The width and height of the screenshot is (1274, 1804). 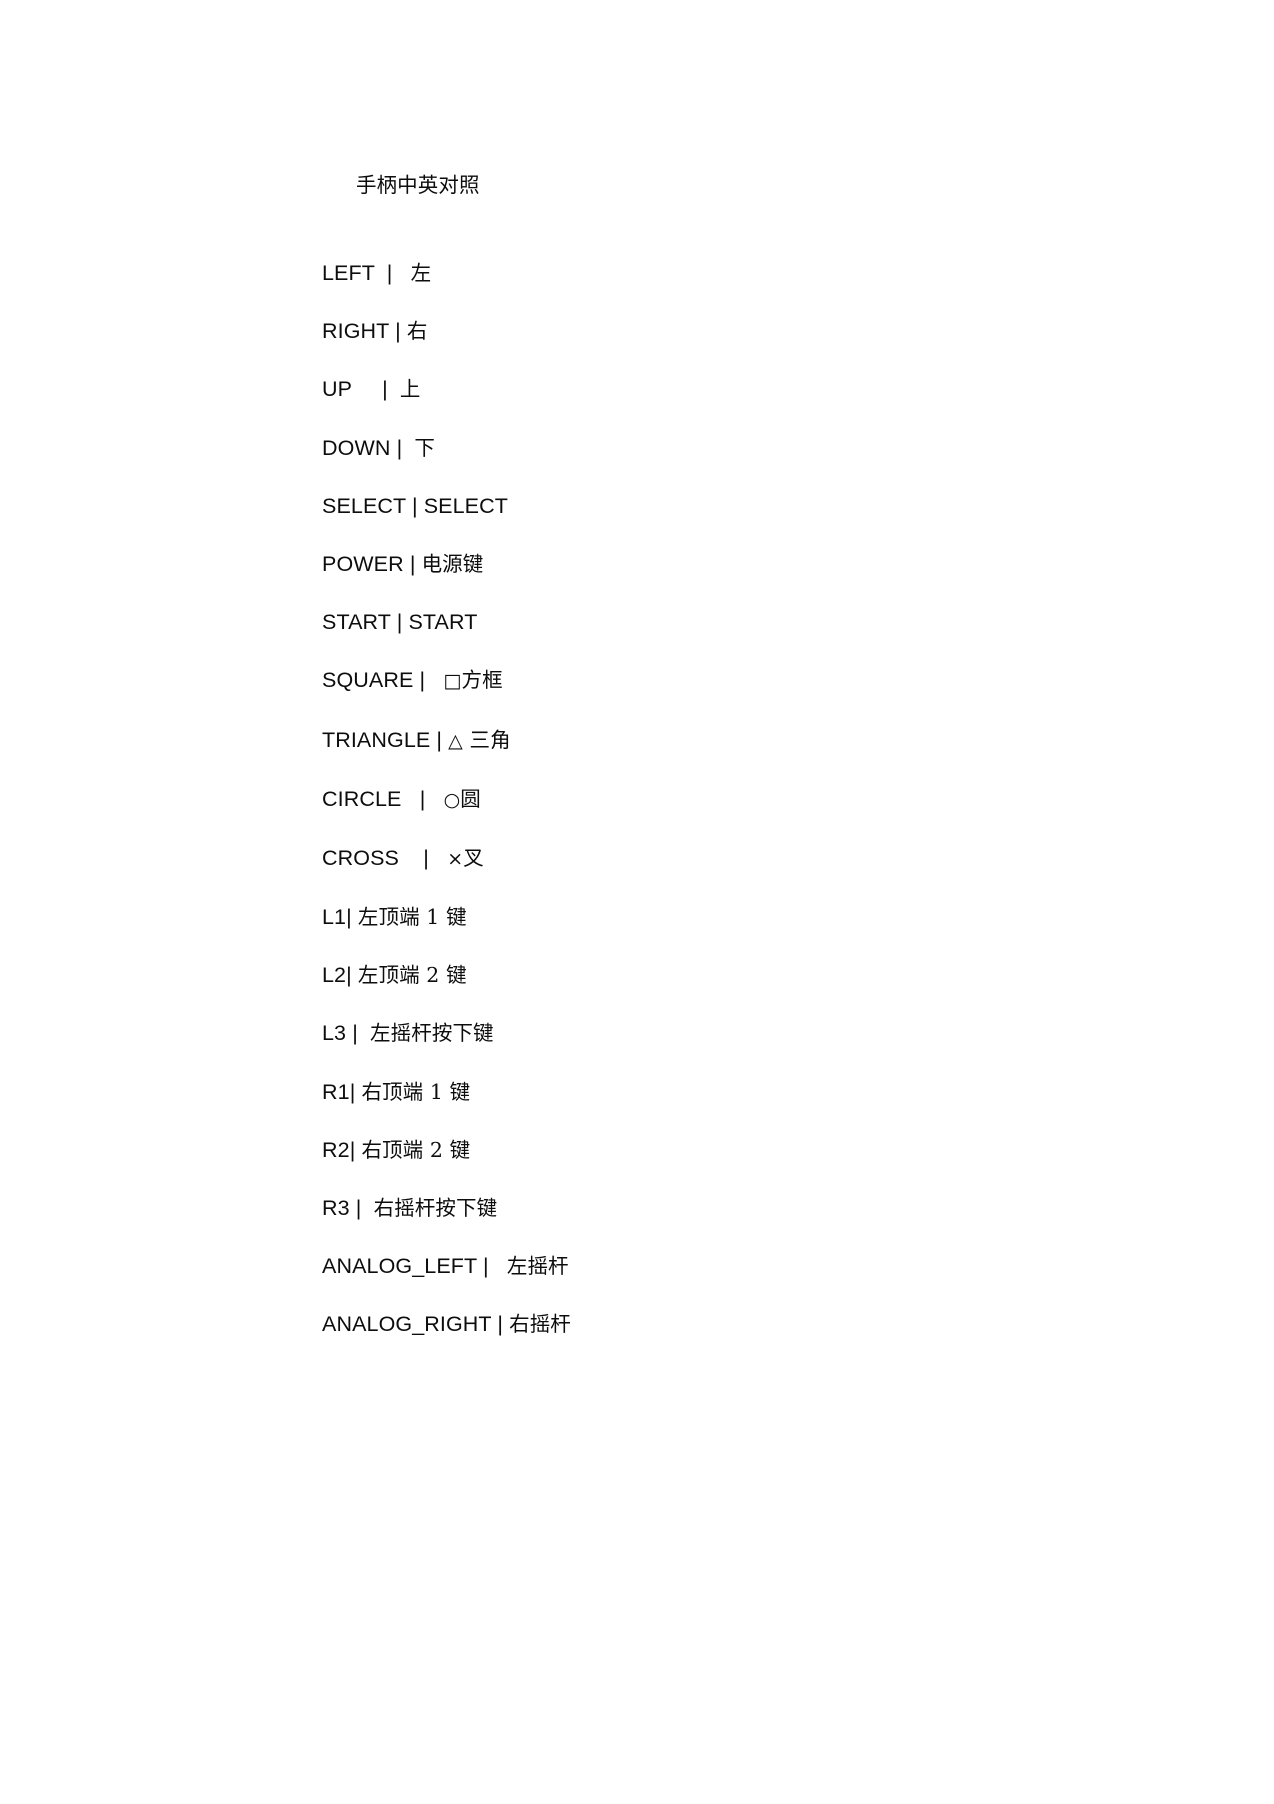 What do you see at coordinates (486, 739) in the screenshot?
I see `mapping-value: 三角` at bounding box center [486, 739].